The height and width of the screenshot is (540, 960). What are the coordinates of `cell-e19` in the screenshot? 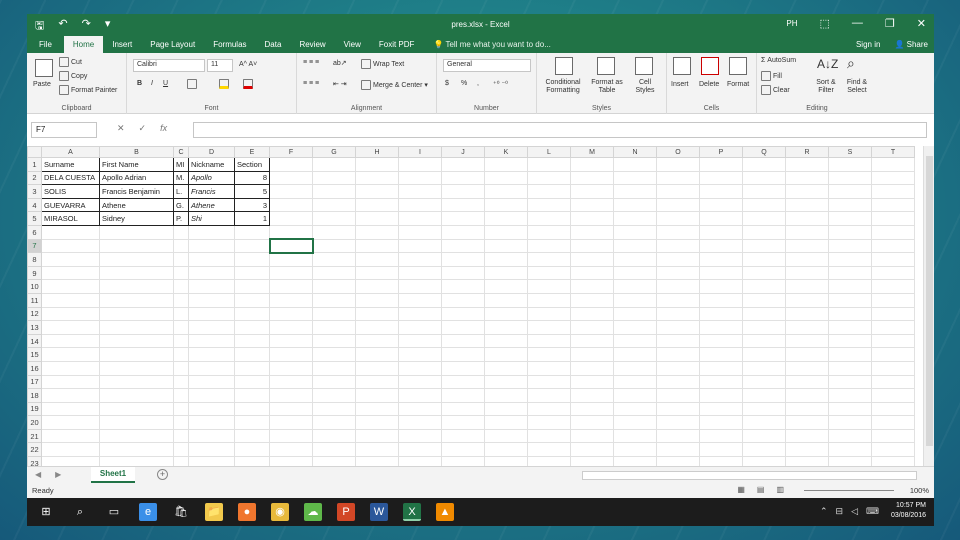 It's located at (252, 409).